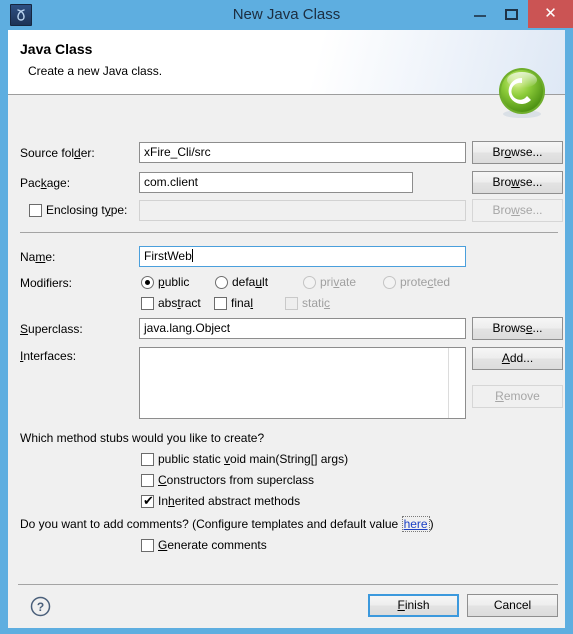  I want to click on minimize-icon, so click(480, 16).